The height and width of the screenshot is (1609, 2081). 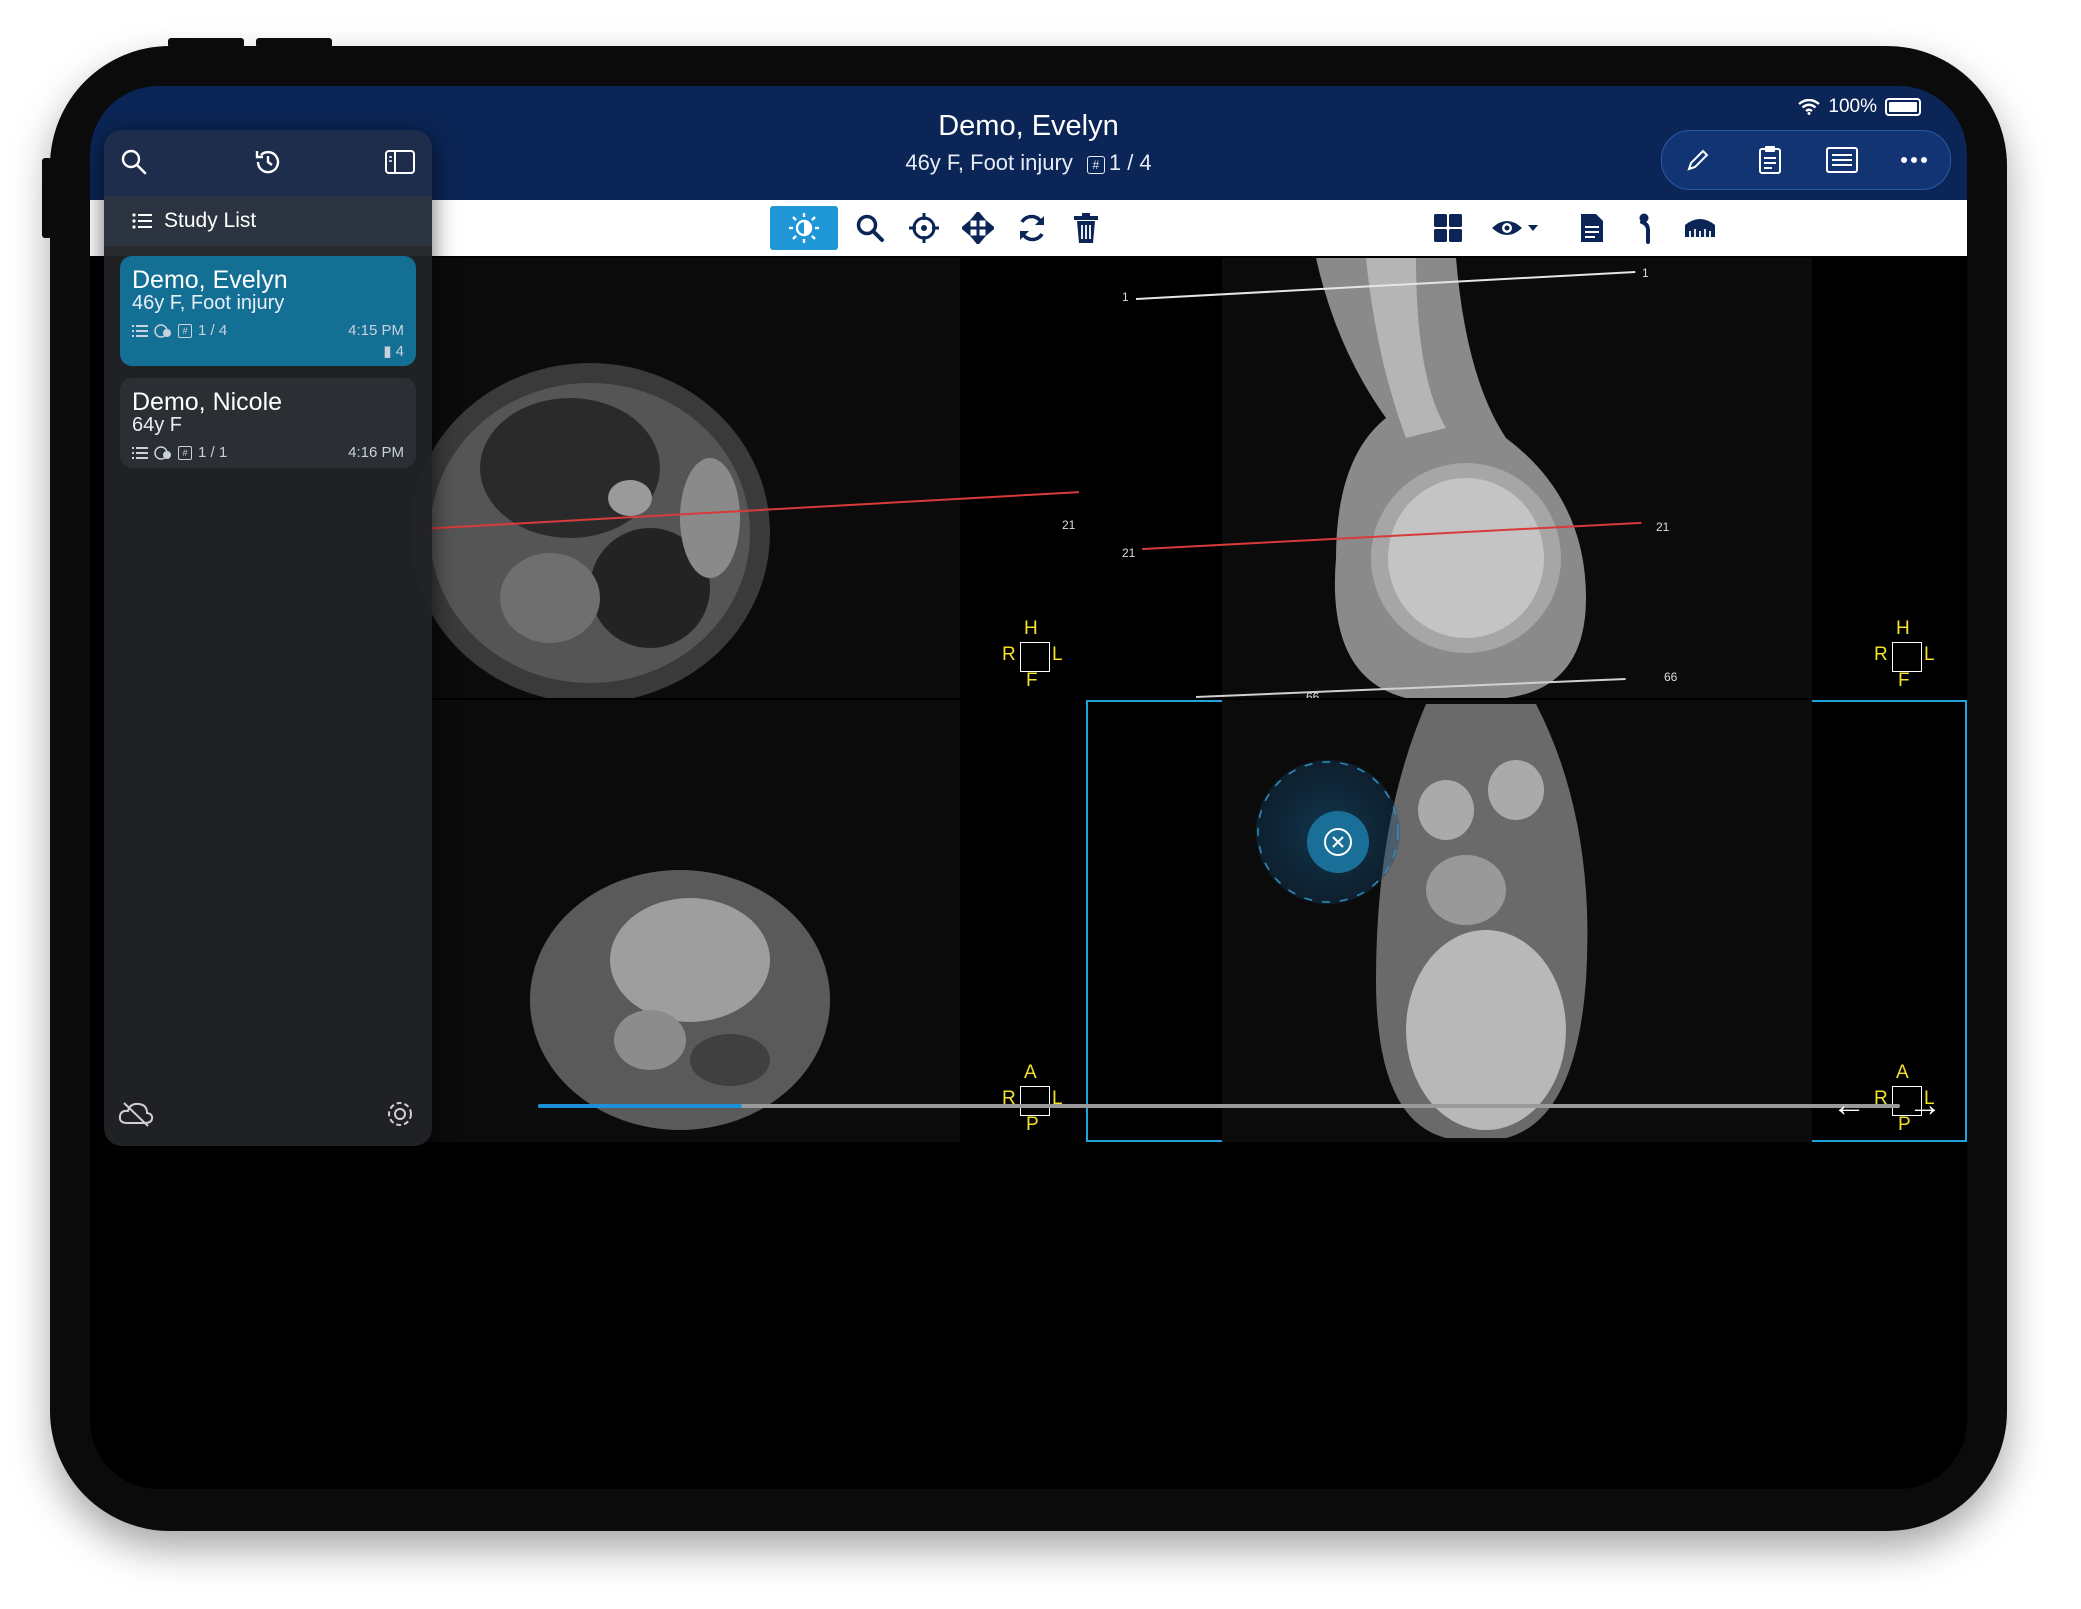 I want to click on sidebar-top-bar, so click(x=268, y=163).